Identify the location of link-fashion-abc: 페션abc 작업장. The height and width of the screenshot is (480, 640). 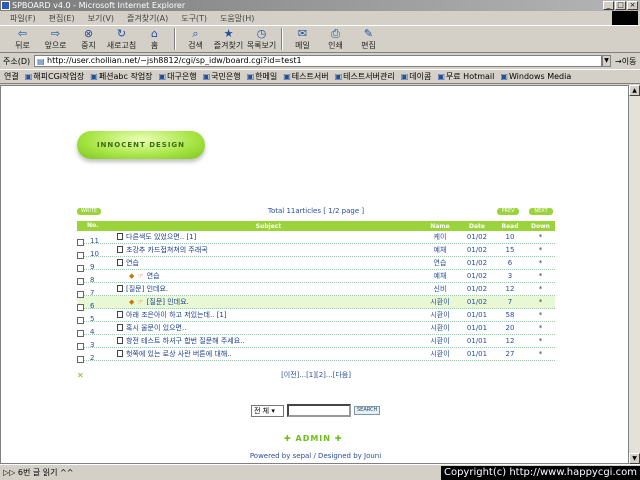
(121, 76).